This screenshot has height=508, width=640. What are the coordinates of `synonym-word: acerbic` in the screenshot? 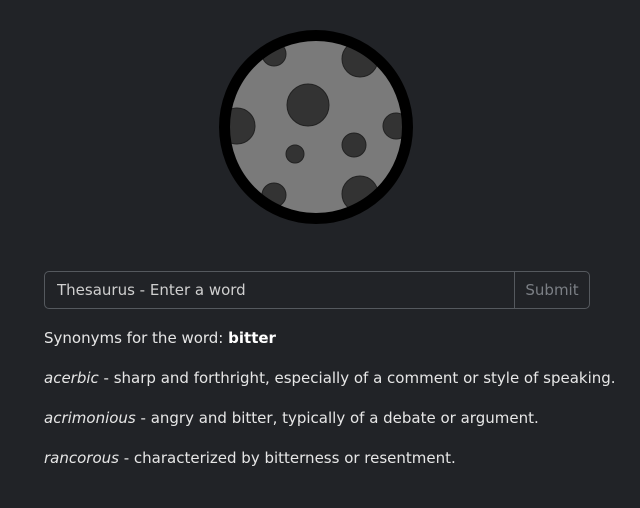 It's located at (71, 378).